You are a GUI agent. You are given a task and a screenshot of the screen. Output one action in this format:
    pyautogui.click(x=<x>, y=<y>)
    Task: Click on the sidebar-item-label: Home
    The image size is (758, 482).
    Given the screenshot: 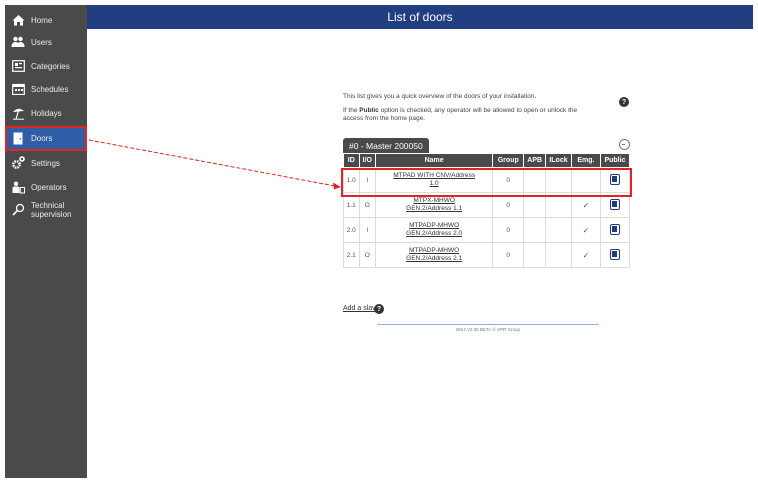 What is the action you would take?
    pyautogui.click(x=42, y=20)
    